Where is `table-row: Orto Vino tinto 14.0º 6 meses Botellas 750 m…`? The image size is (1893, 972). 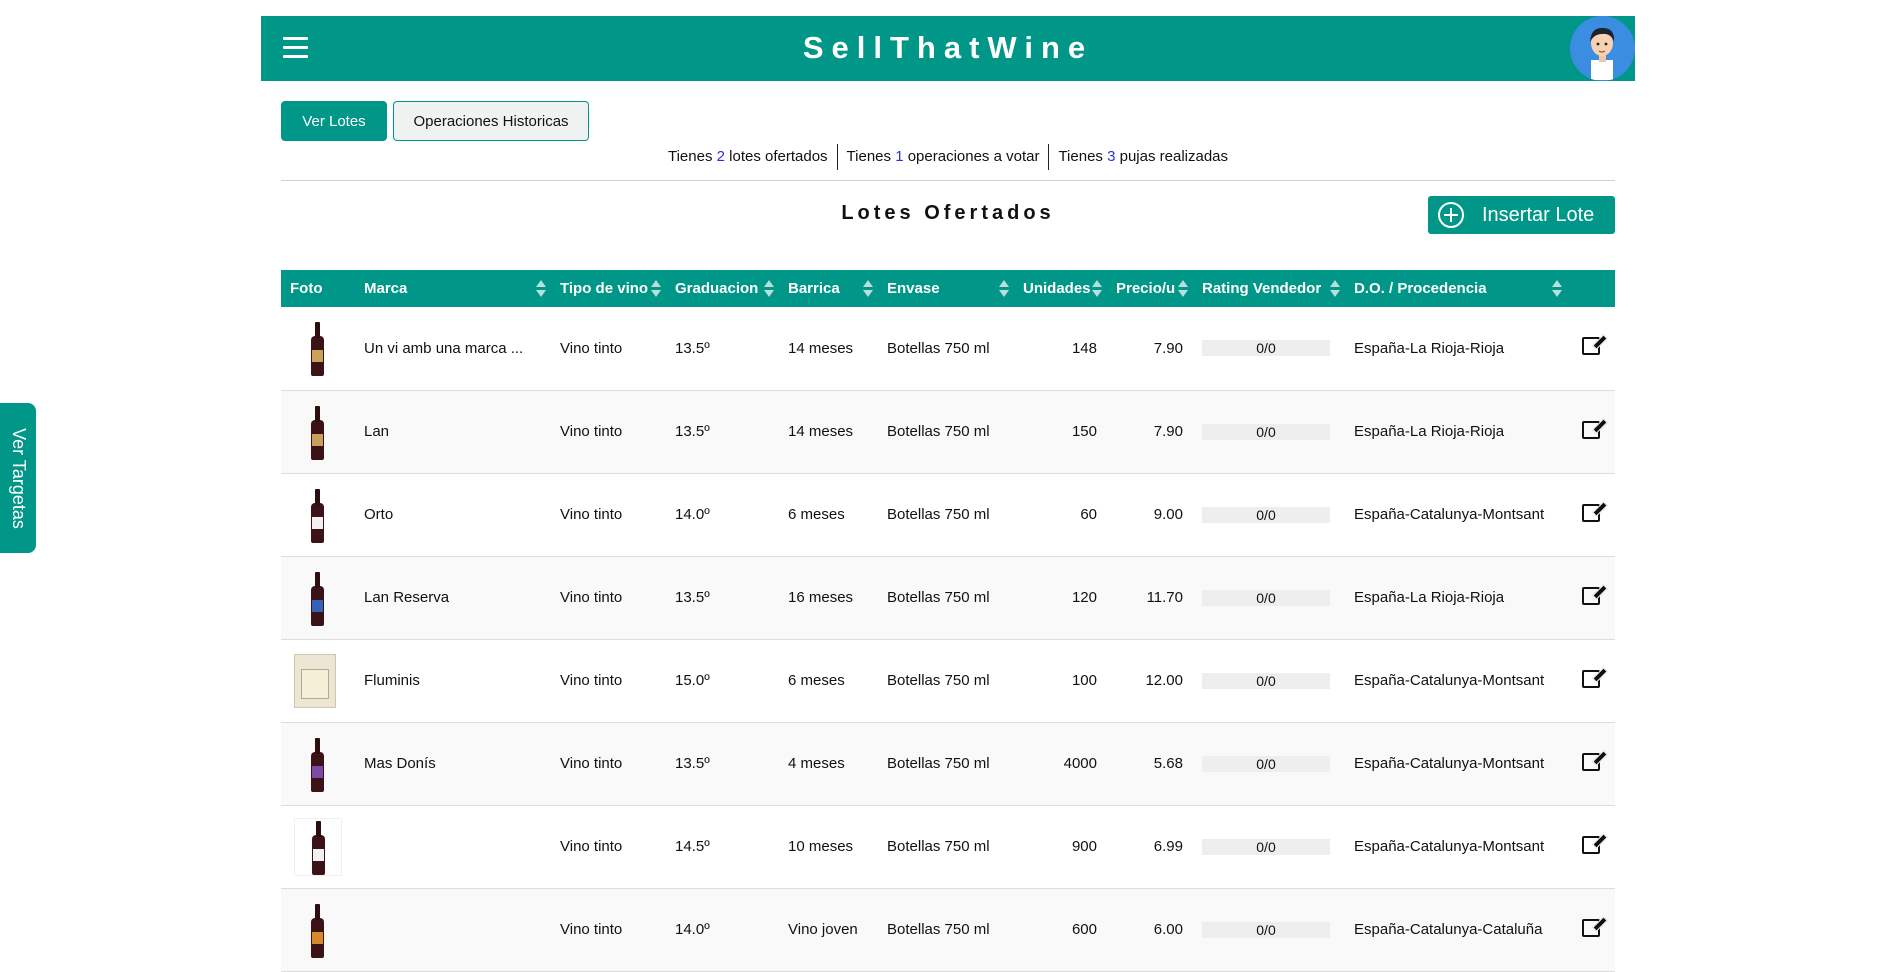 table-row: Orto Vino tinto 14.0º 6 meses Botellas 750 m… is located at coordinates (948, 514).